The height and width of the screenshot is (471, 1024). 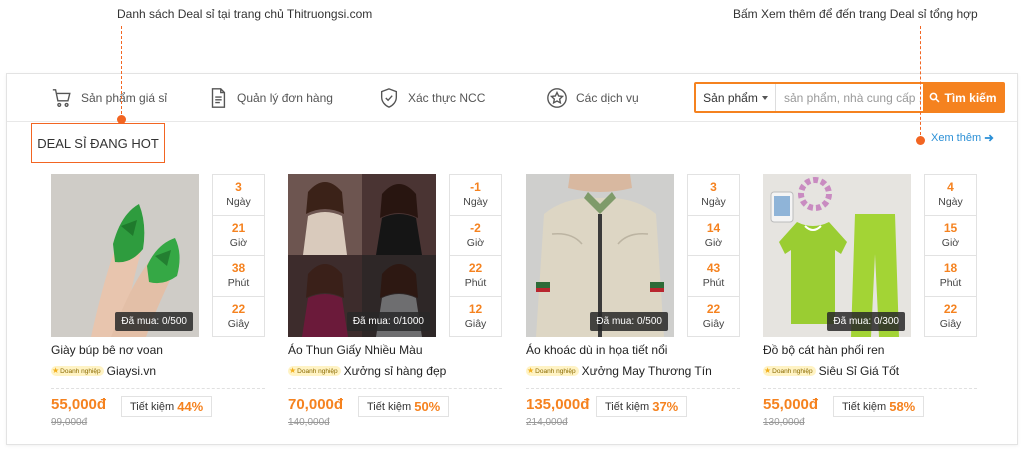 I want to click on shop-name: Giaysi.vn, so click(x=131, y=371).